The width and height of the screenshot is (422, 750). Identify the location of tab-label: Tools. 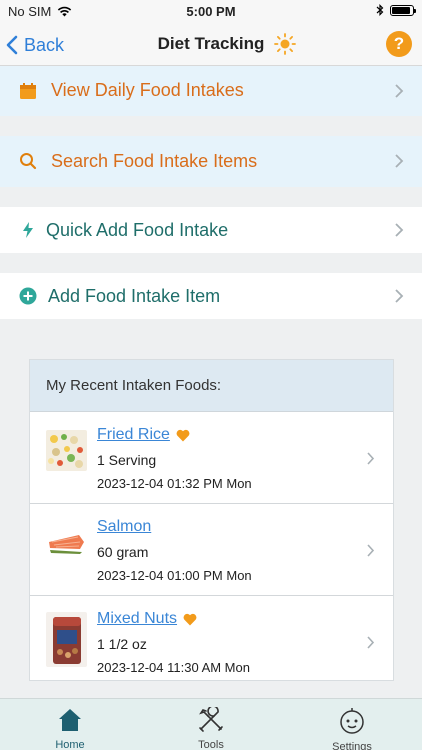
(211, 744).